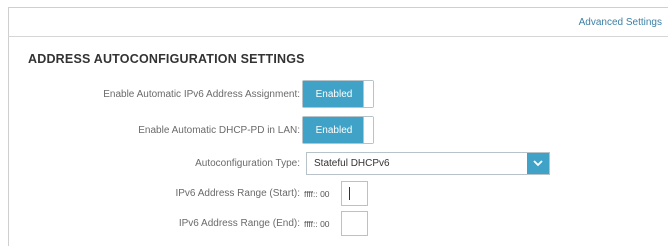 The height and width of the screenshot is (246, 668). I want to click on range-start-prefix: ffff:: 00, so click(317, 194).